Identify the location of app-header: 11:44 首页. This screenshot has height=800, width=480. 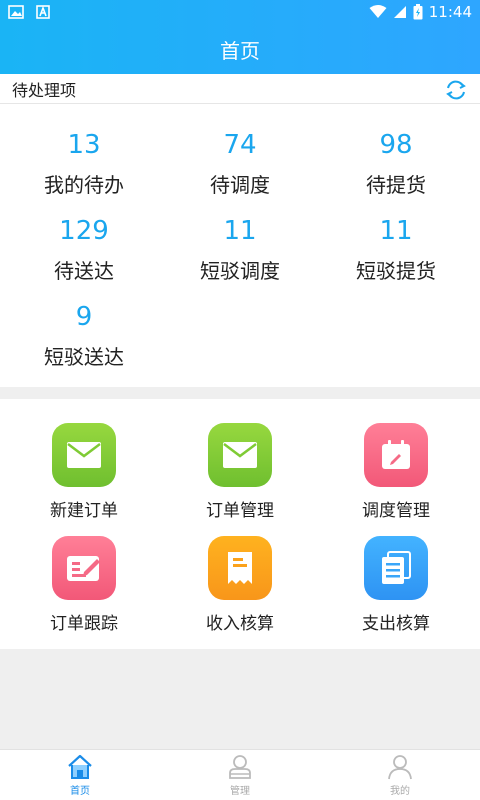
(240, 37).